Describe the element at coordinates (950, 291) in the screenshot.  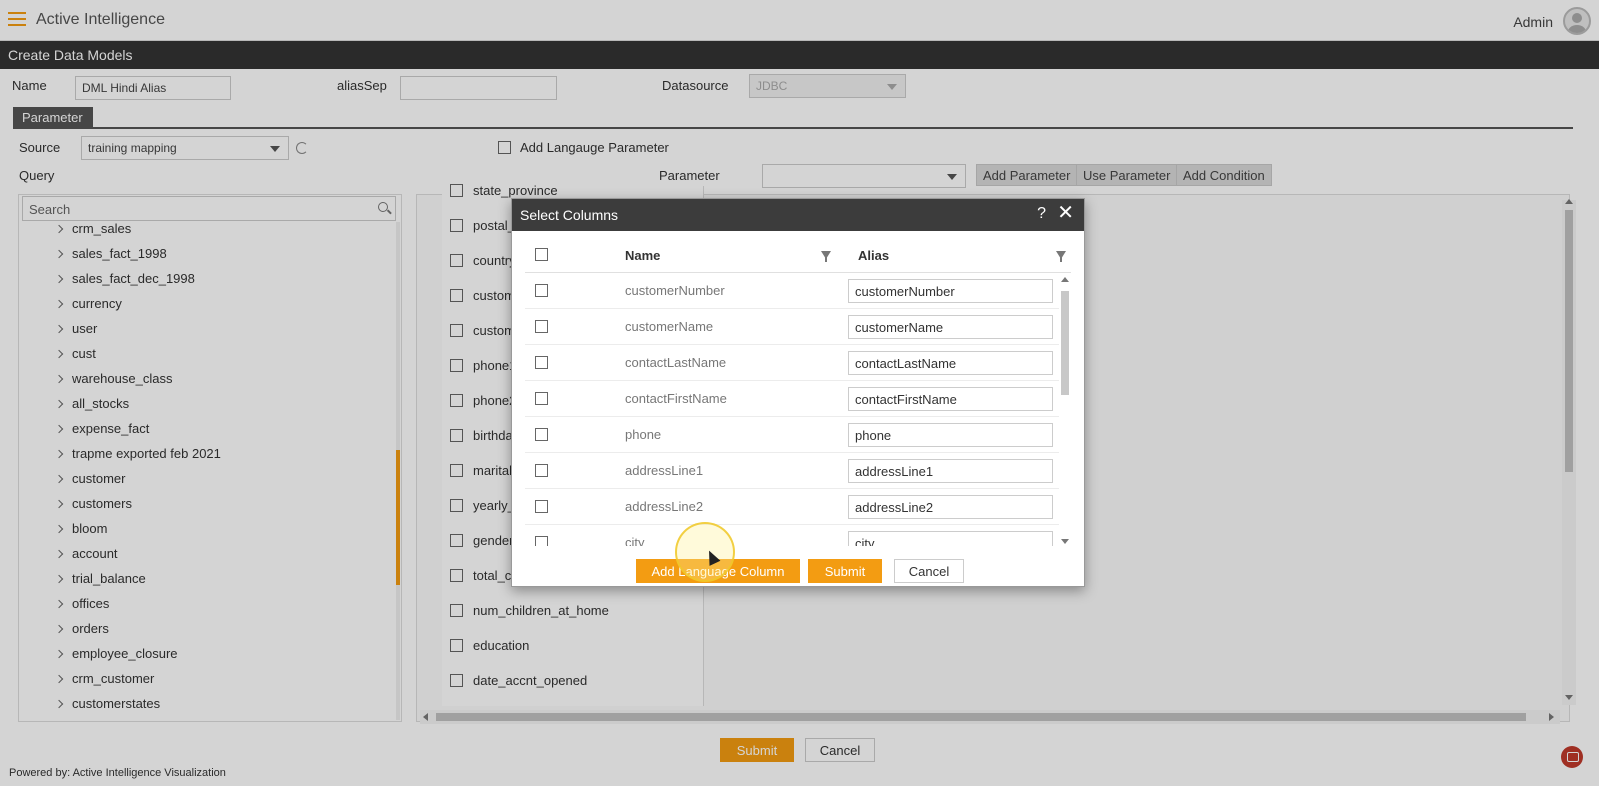
I see `alias-input: customerNumber` at that location.